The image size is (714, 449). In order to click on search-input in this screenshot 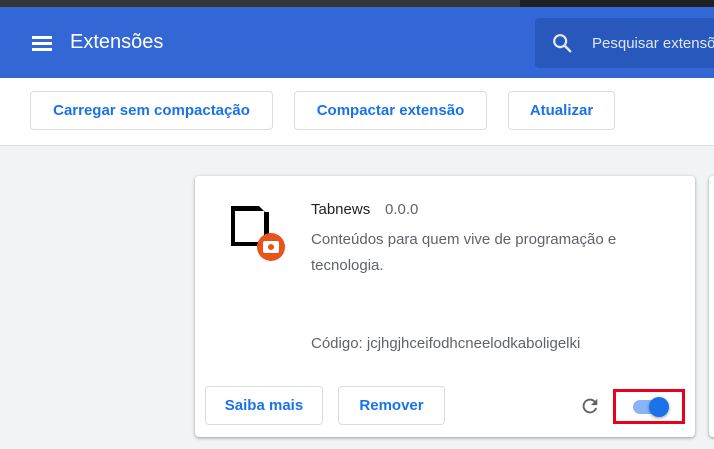, I will do `click(653, 43)`.